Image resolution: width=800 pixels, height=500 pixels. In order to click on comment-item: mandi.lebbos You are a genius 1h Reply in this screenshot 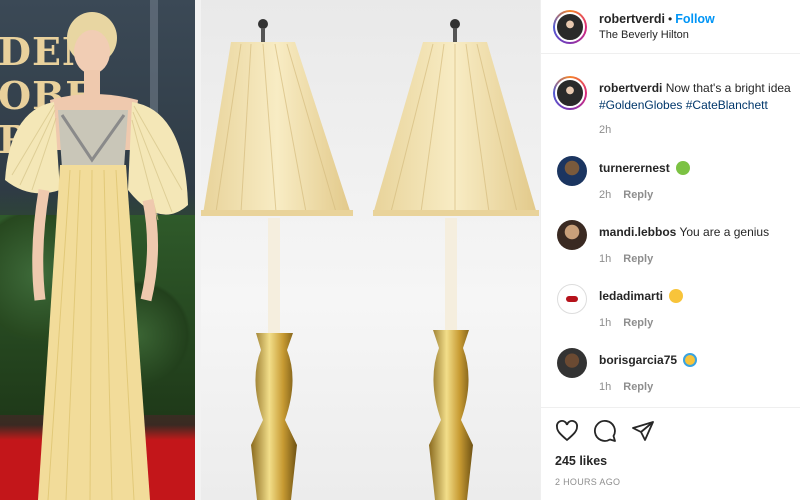, I will do `click(670, 248)`.